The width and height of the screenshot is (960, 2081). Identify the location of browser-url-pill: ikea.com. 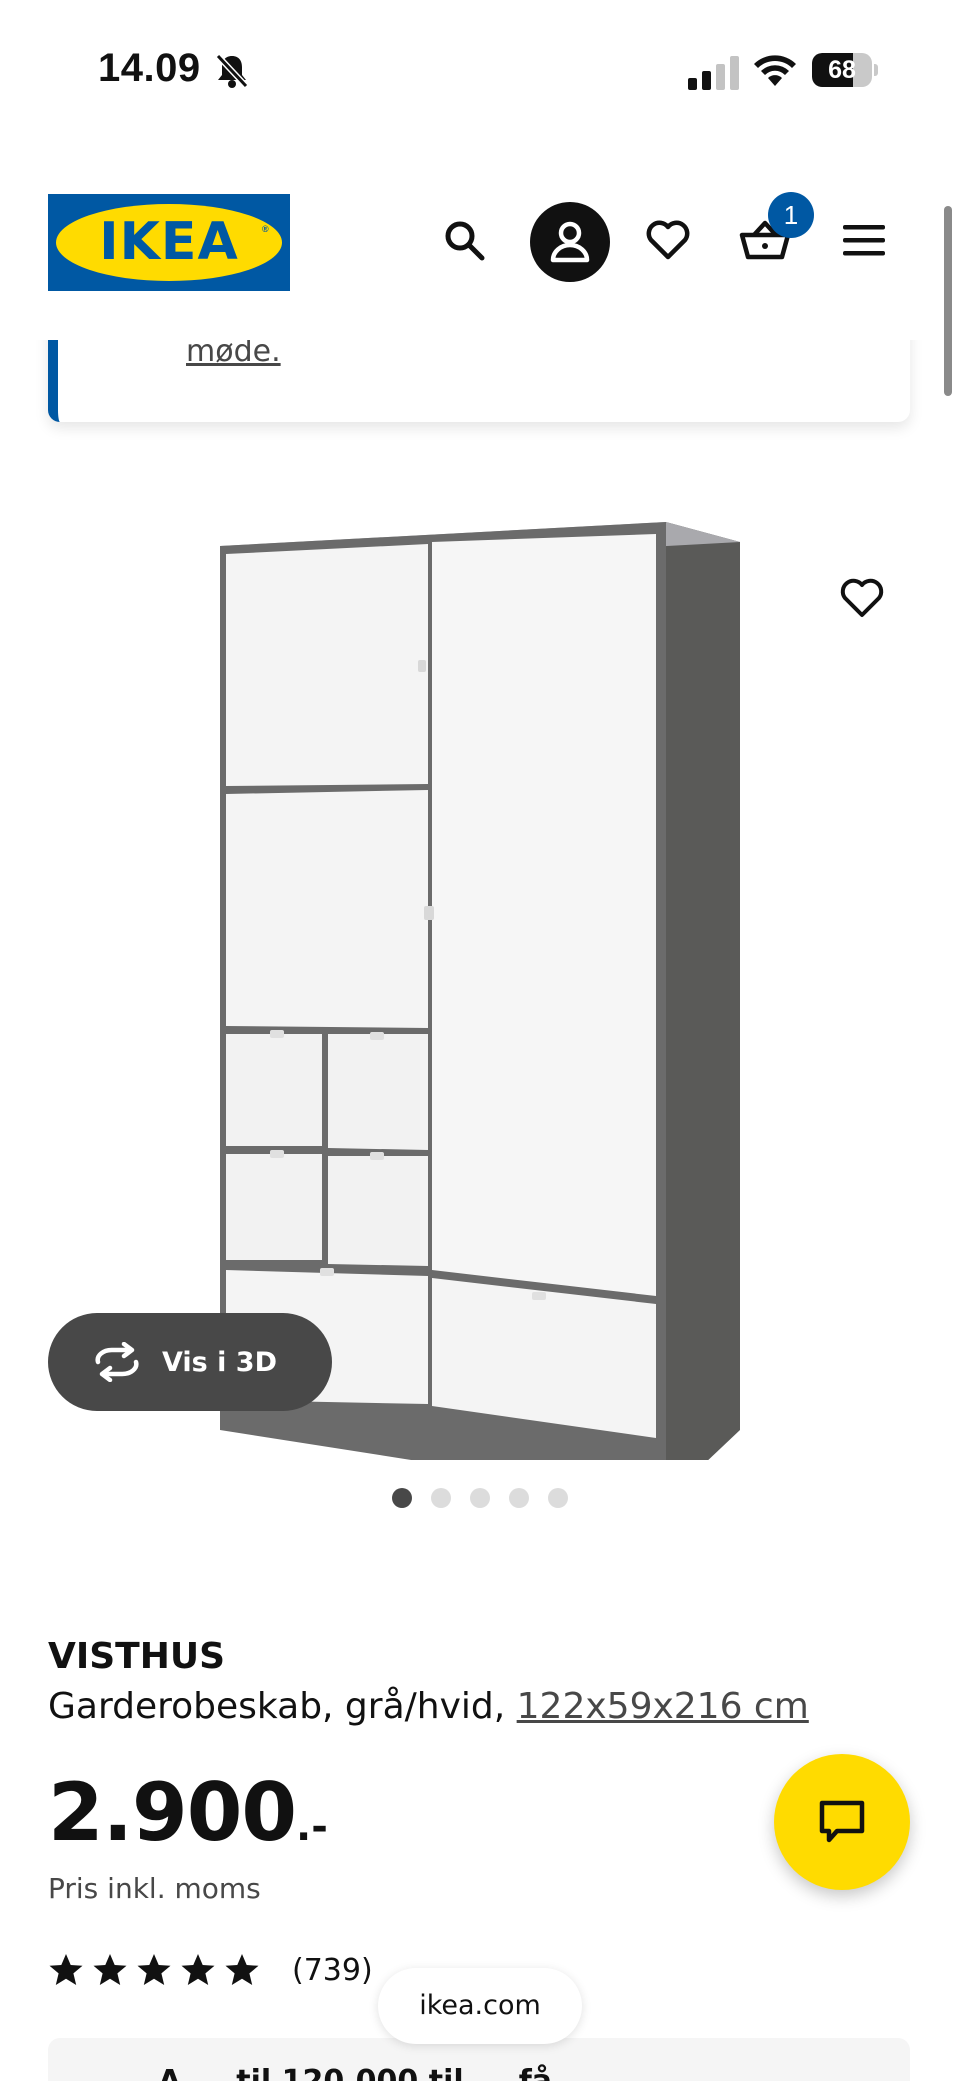
(480, 2006).